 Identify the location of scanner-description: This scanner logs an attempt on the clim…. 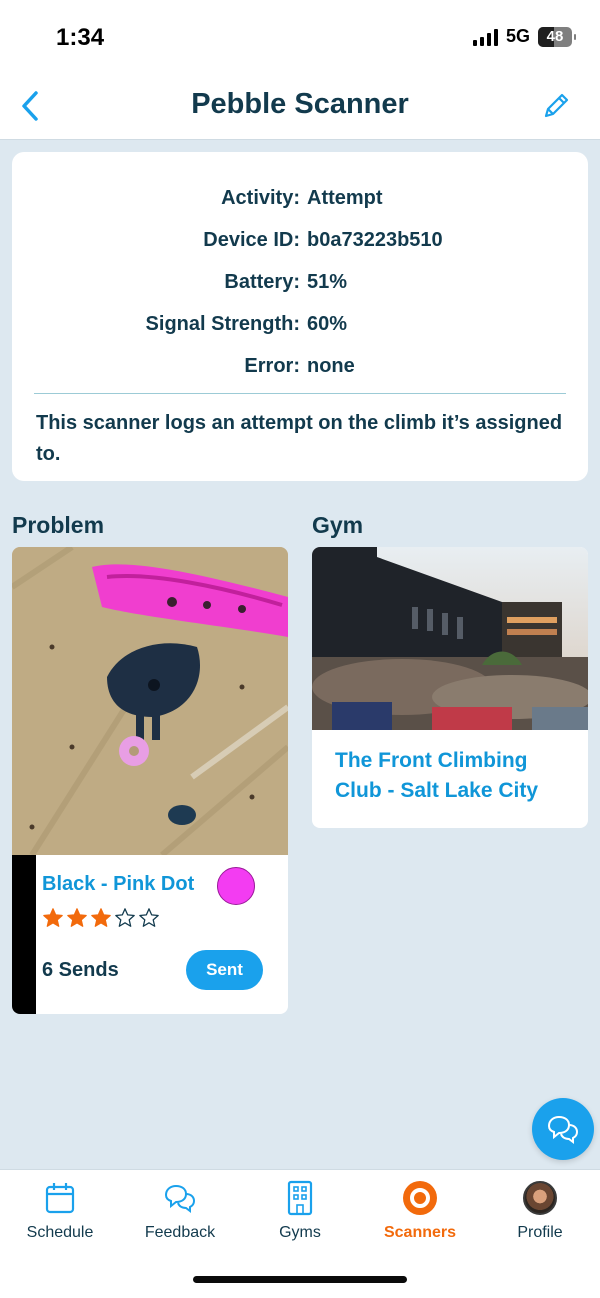
(299, 438).